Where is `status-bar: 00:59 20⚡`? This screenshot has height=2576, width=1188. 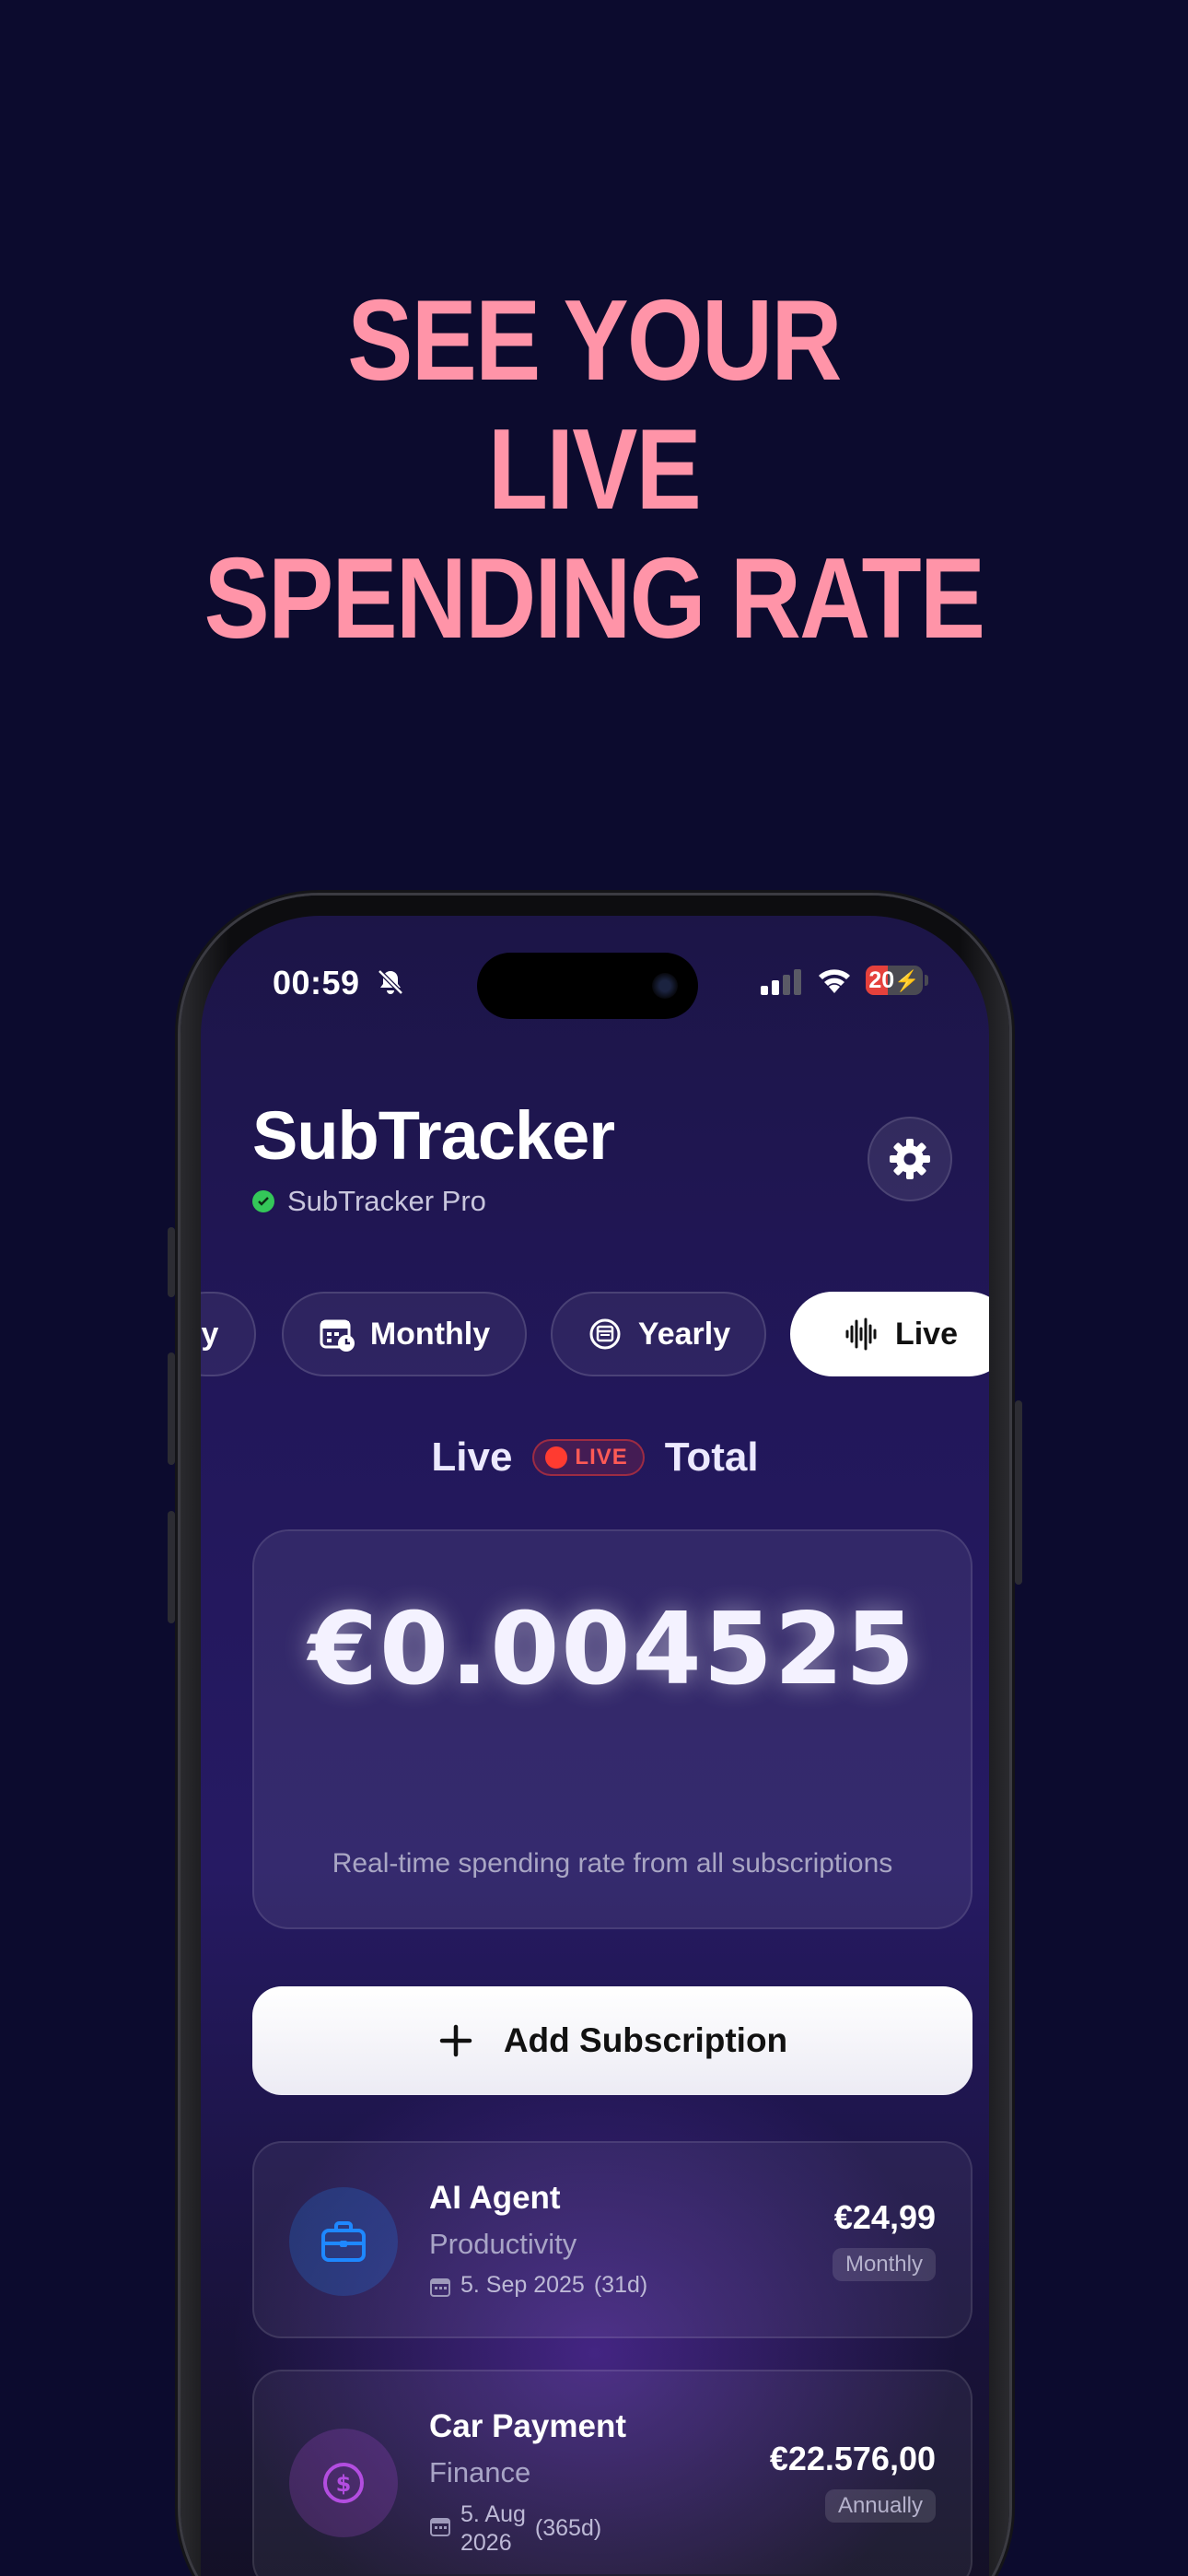 status-bar: 00:59 20⚡ is located at coordinates (595, 967).